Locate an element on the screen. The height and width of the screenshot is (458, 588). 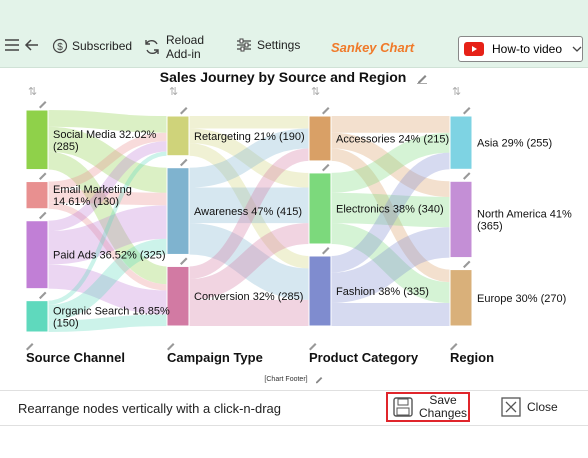
chart-footer-text: [Chart Footer] is located at coordinates (286, 379).